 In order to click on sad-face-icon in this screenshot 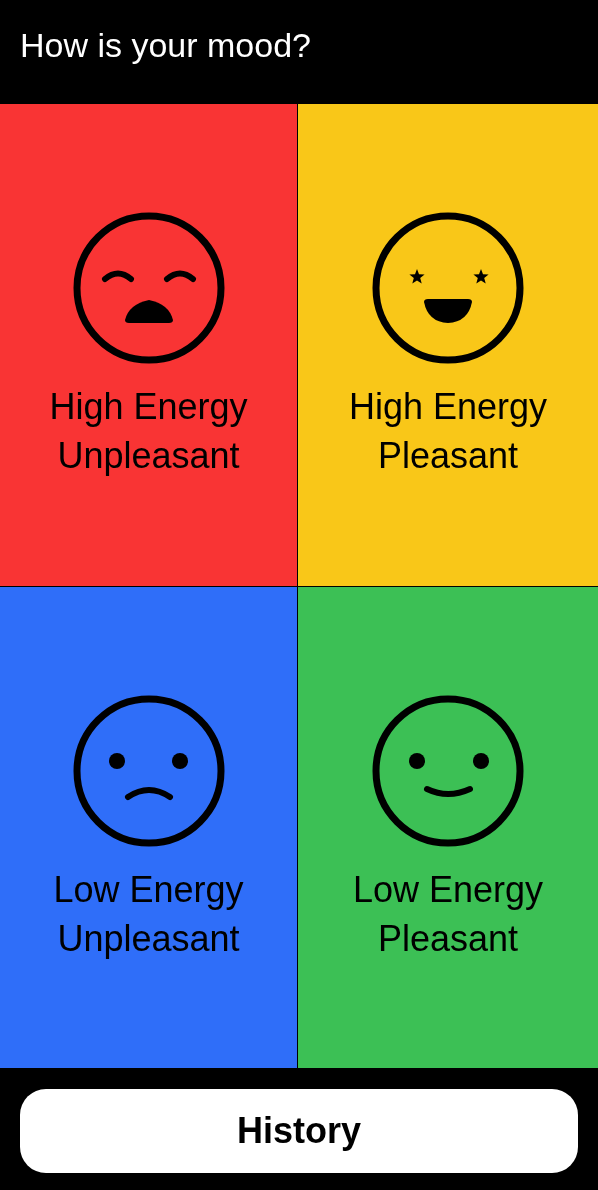, I will do `click(148, 771)`.